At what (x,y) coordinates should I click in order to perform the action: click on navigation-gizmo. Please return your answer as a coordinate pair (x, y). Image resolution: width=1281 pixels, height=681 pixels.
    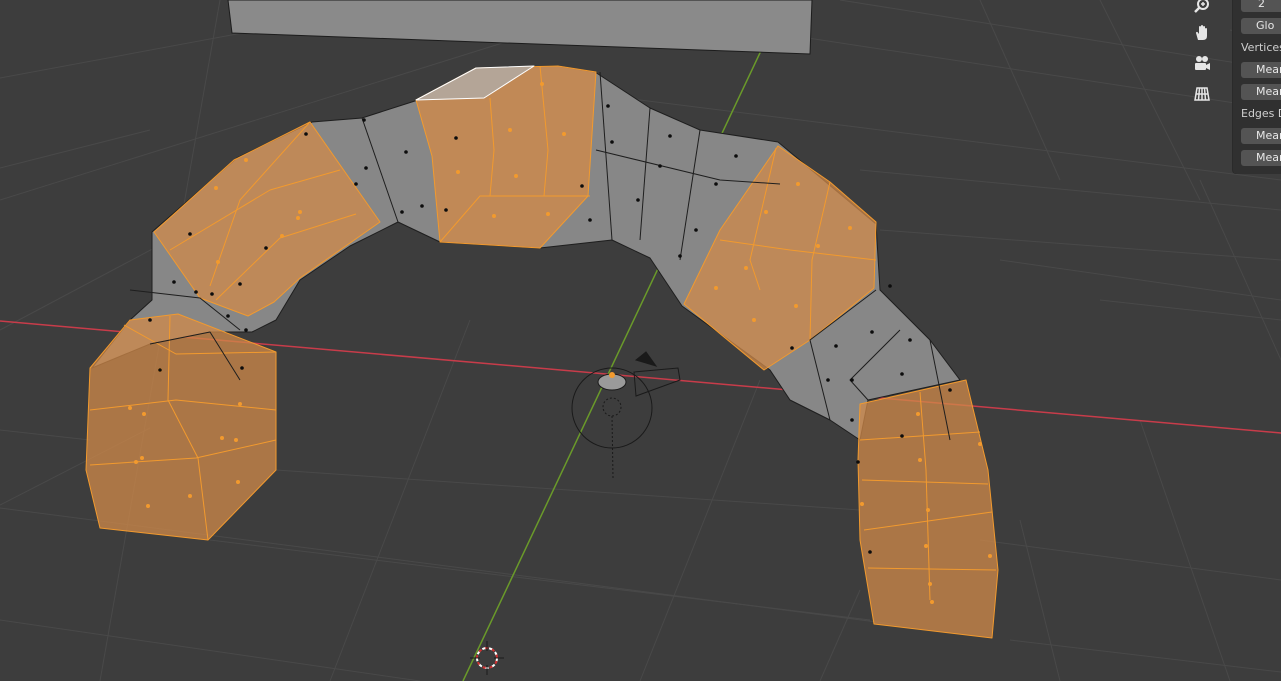
    Looking at the image, I should click on (1202, 55).